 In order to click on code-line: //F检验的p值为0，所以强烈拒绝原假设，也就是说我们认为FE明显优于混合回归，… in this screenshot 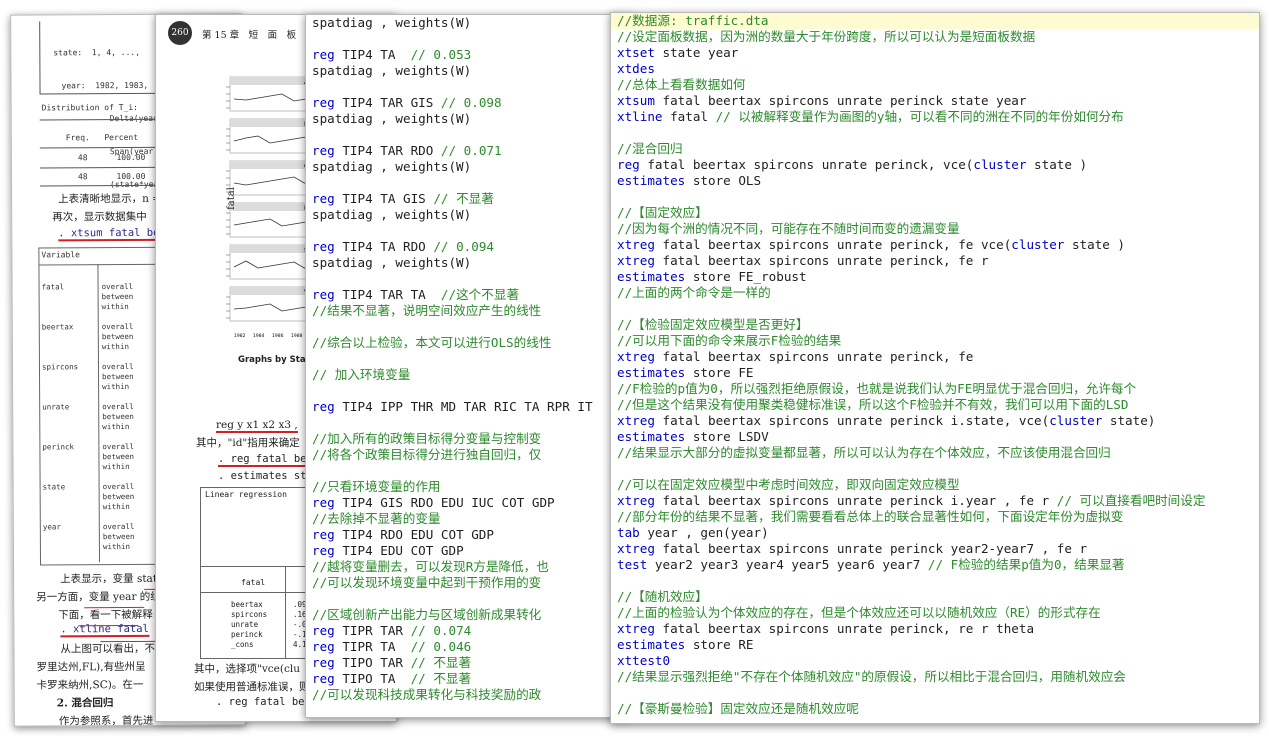, I will do `click(935, 389)`.